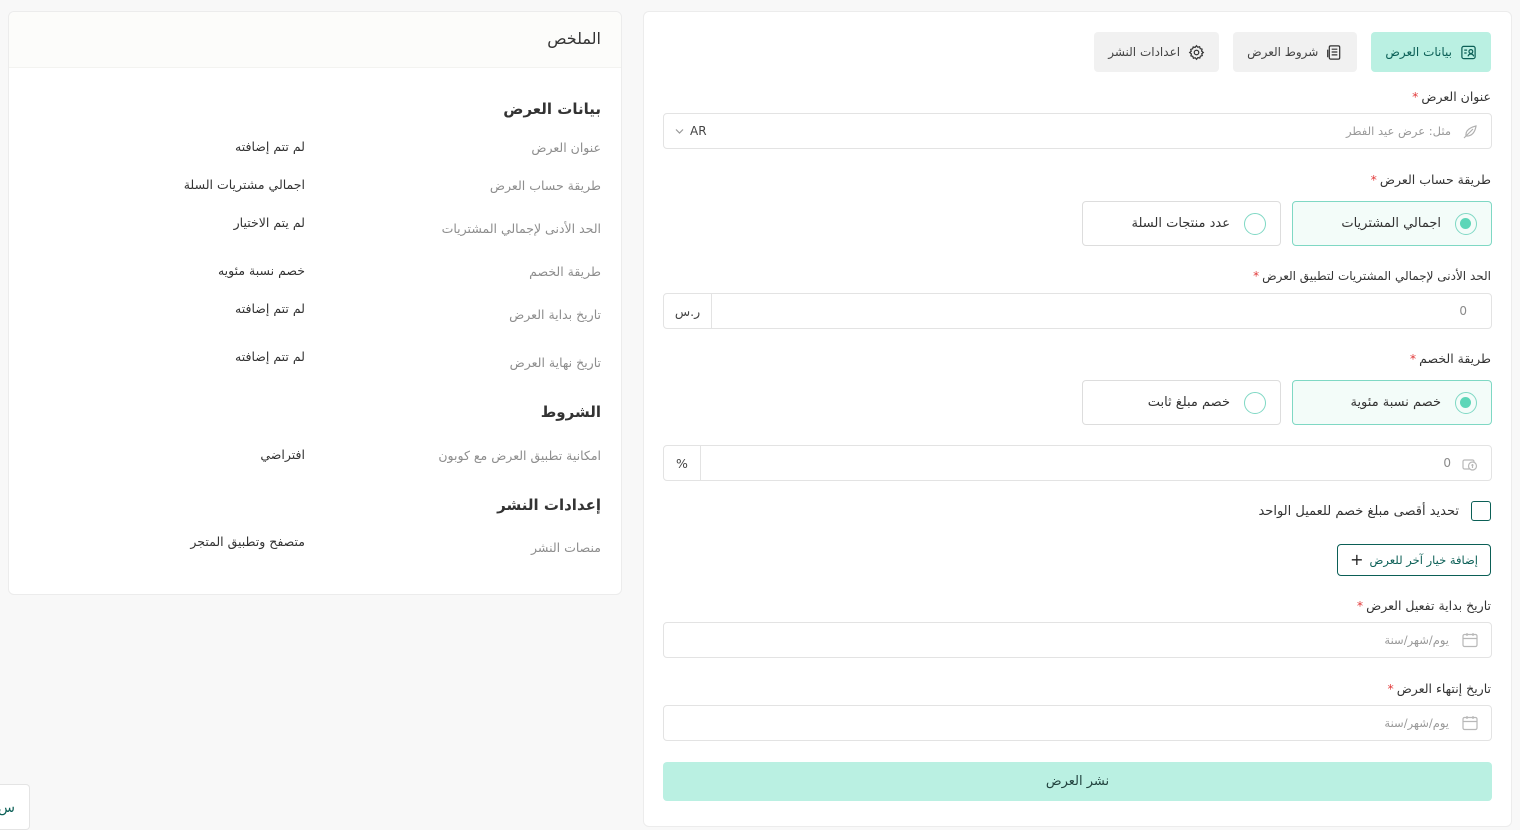 Image resolution: width=1520 pixels, height=830 pixels. Describe the element at coordinates (1470, 465) in the screenshot. I see `money-icon` at that location.